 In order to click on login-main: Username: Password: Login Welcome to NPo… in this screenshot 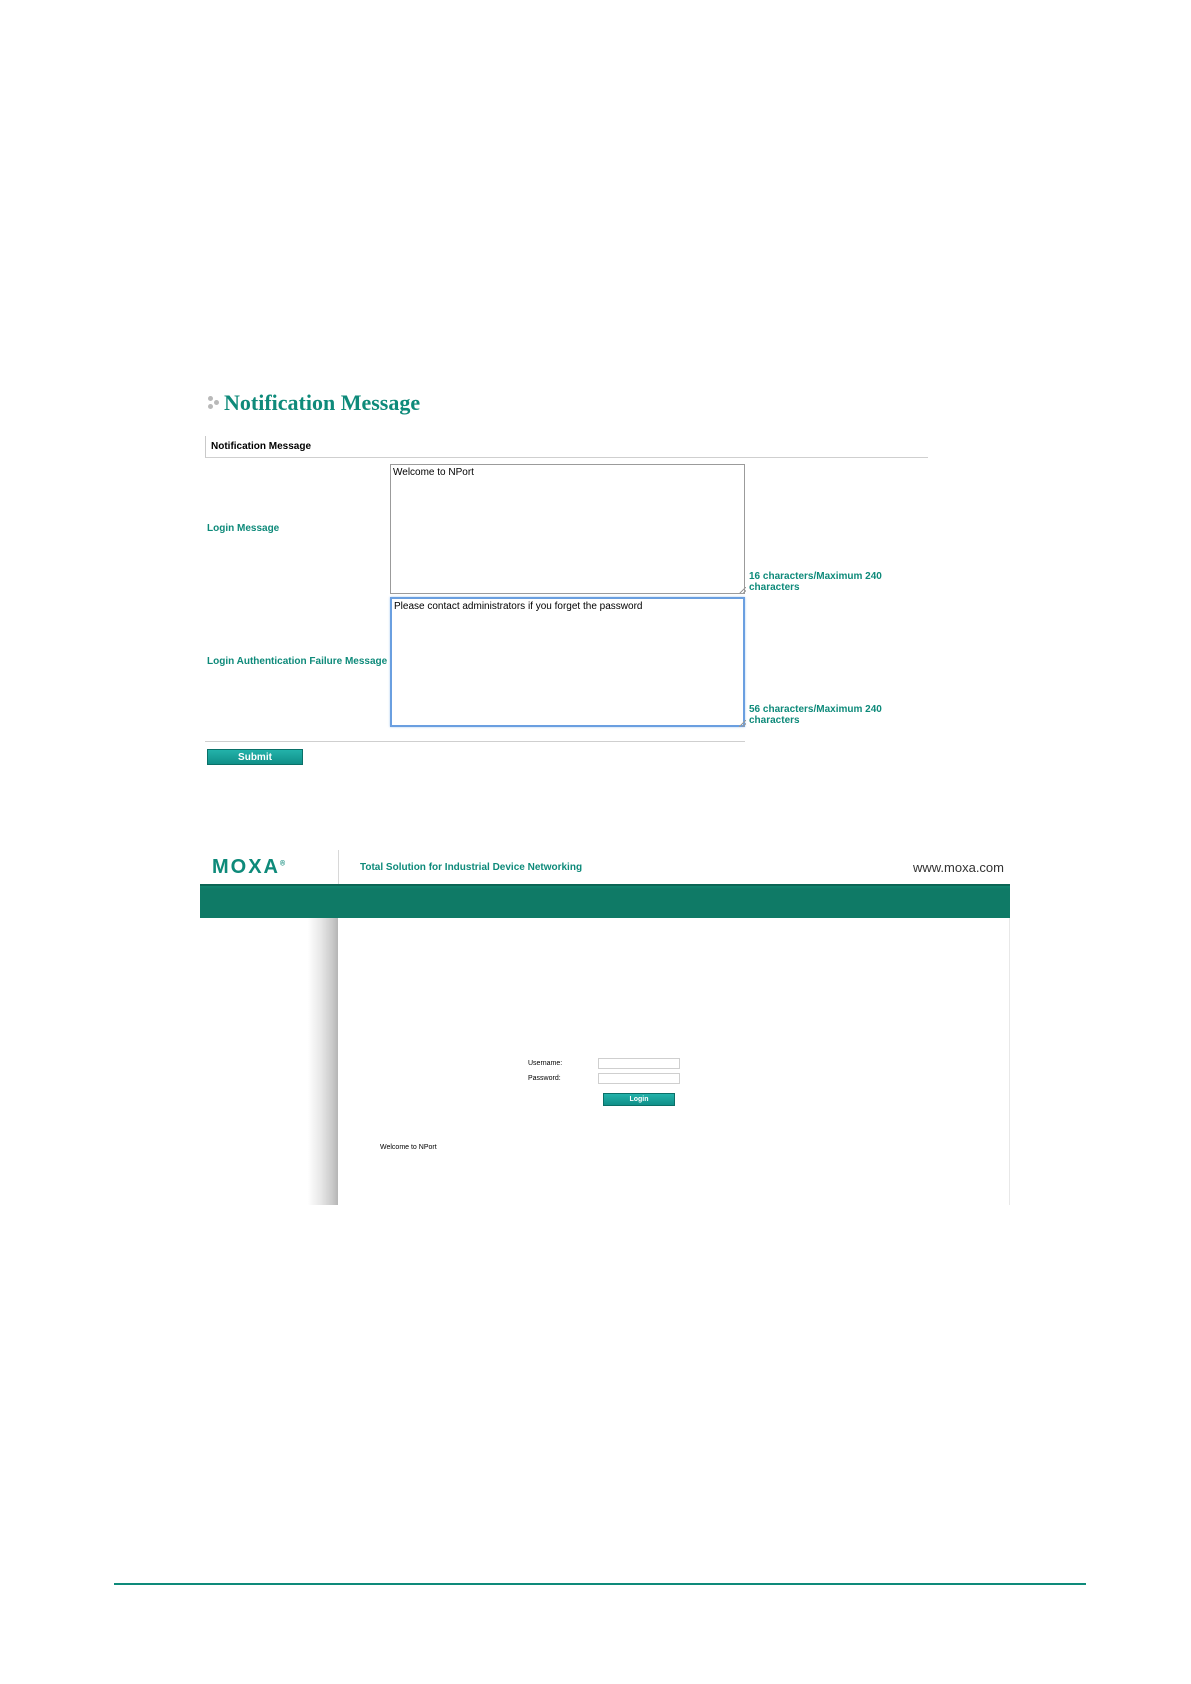, I will do `click(674, 1061)`.